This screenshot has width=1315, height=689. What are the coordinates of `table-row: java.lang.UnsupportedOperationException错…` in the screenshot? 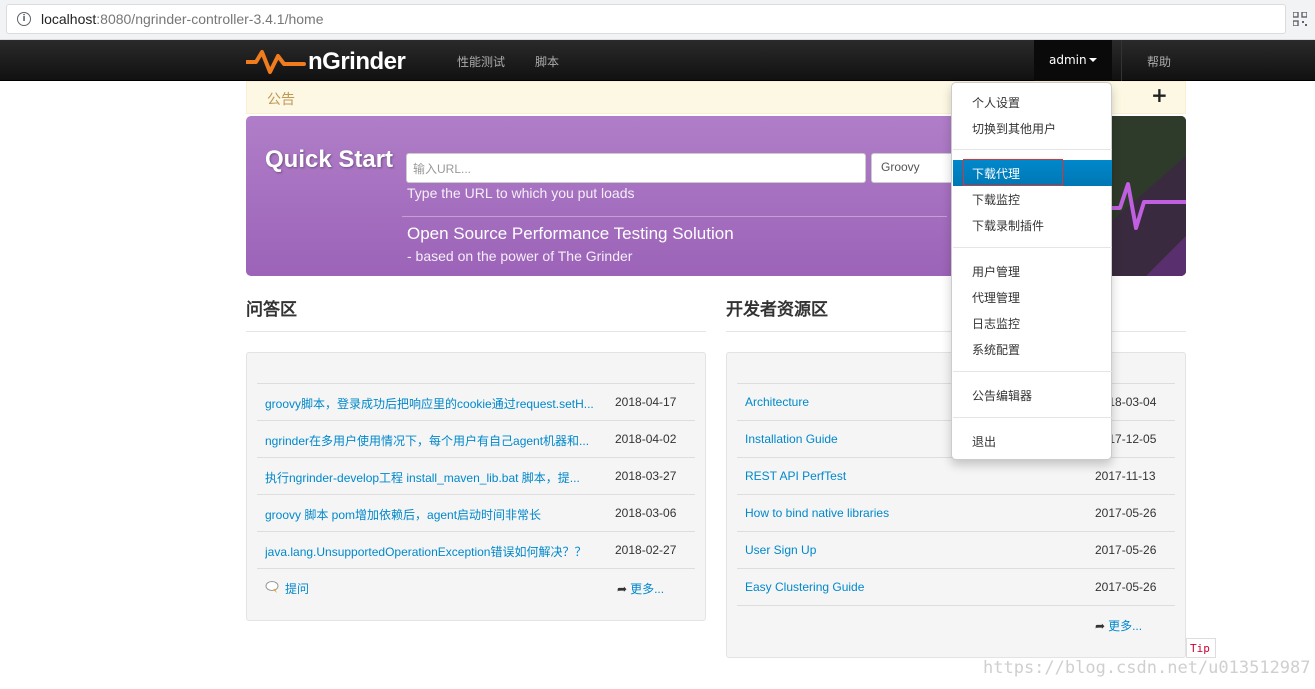 It's located at (476, 549).